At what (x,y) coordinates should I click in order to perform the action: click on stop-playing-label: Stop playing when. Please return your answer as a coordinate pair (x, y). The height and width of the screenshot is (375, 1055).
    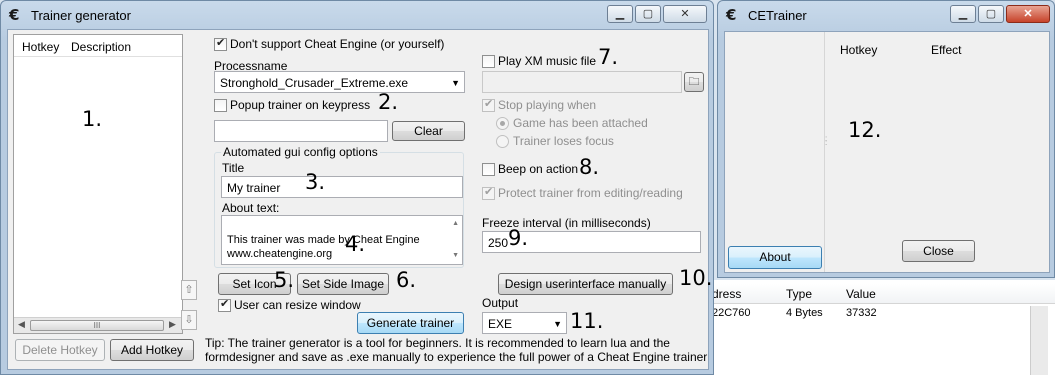
    Looking at the image, I should click on (547, 105).